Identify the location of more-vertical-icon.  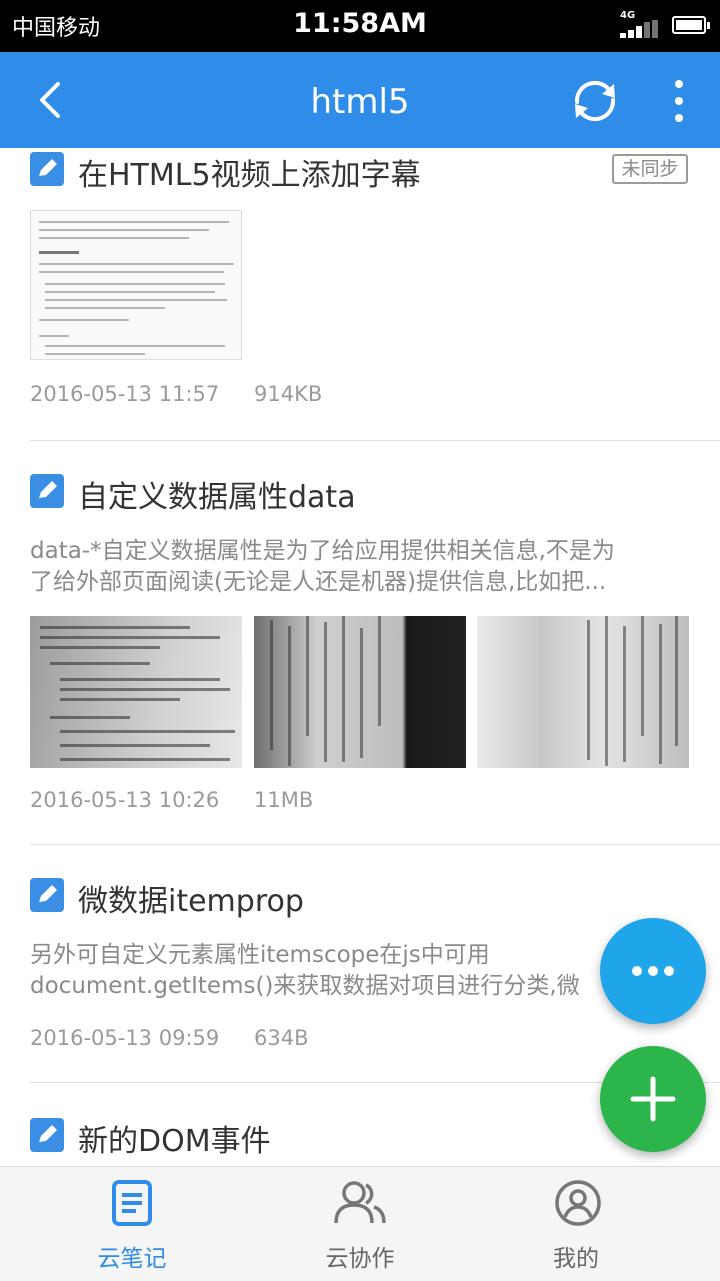
(679, 101).